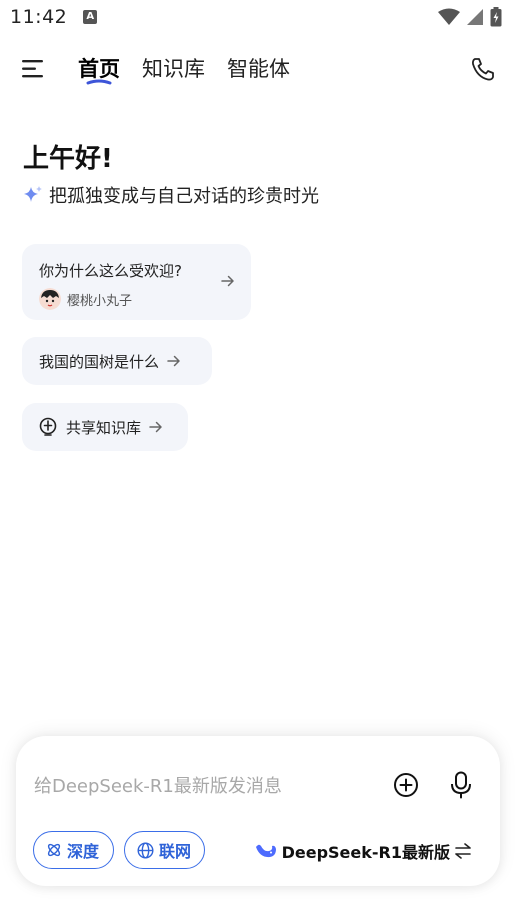 The image size is (516, 919). What do you see at coordinates (83, 851) in the screenshot?
I see `deep-think-label: 深度` at bounding box center [83, 851].